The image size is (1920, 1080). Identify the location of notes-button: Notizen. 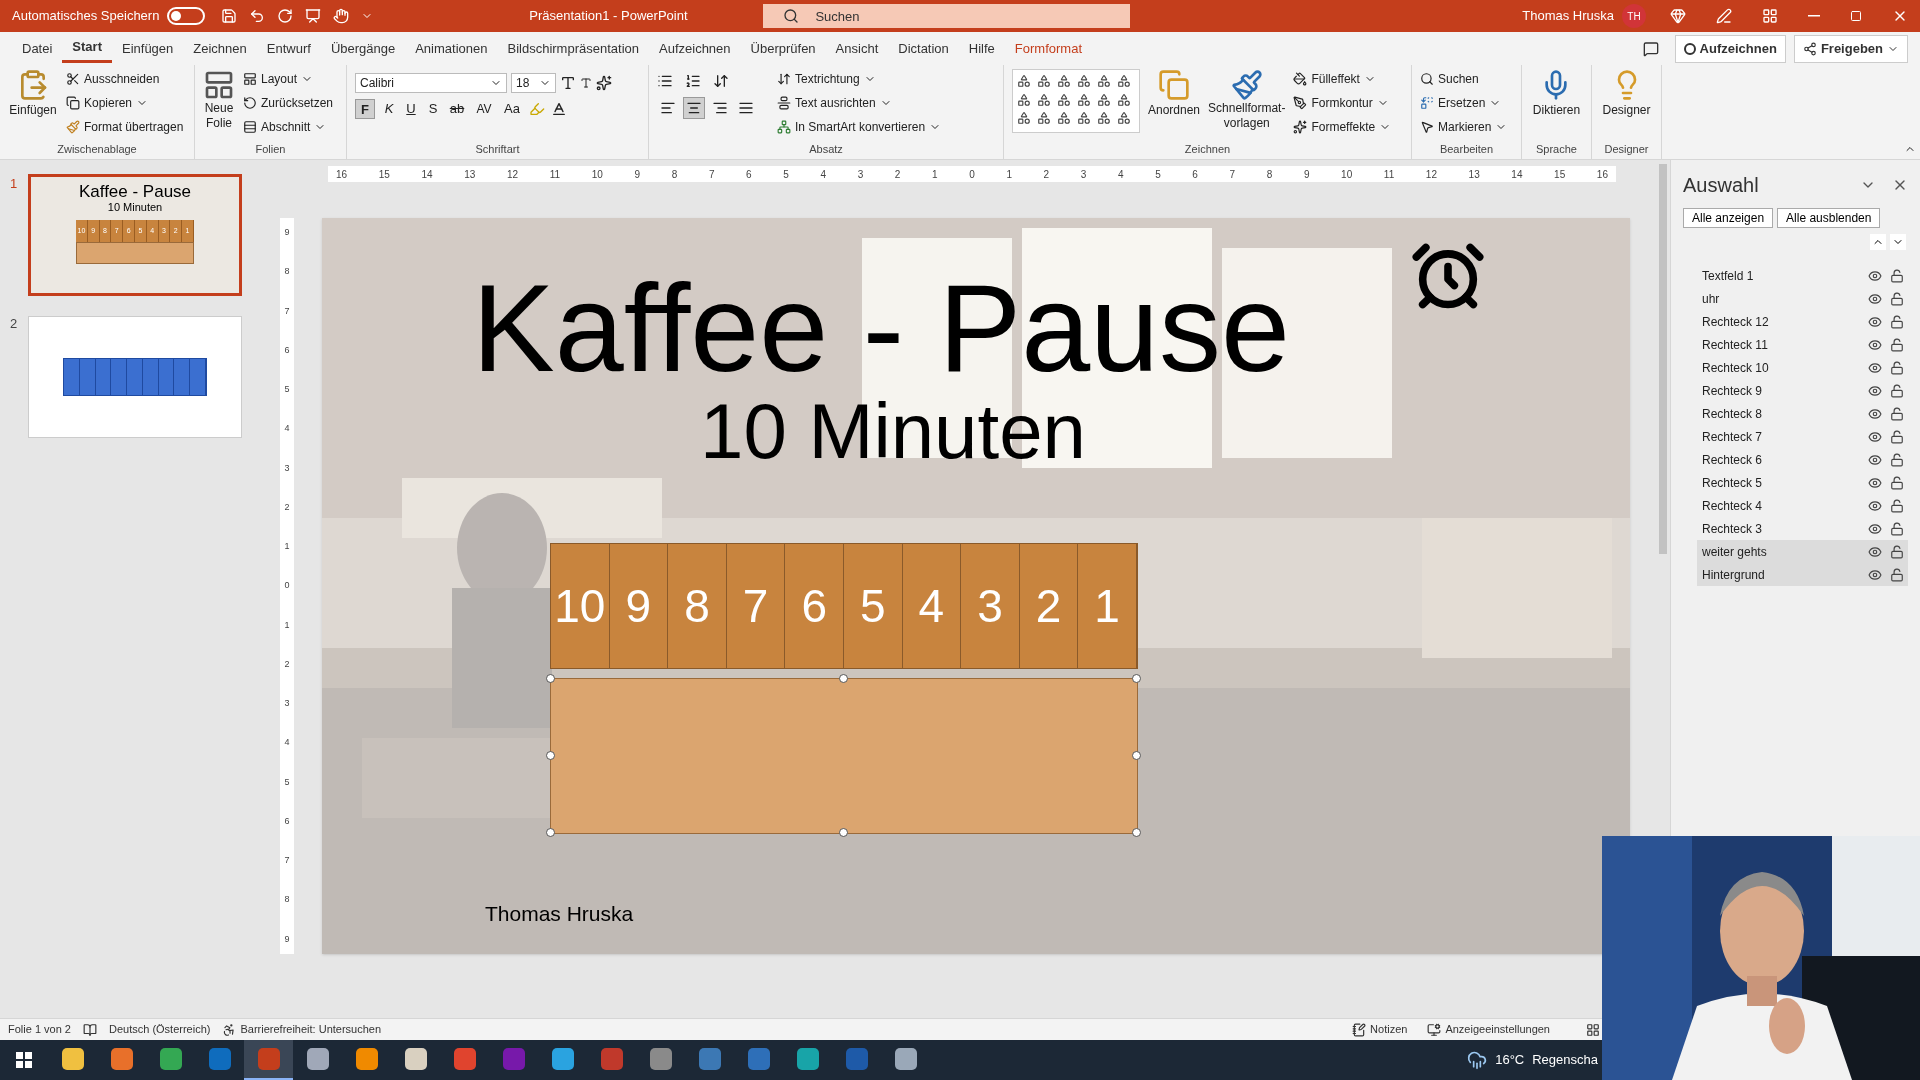
(1380, 1029).